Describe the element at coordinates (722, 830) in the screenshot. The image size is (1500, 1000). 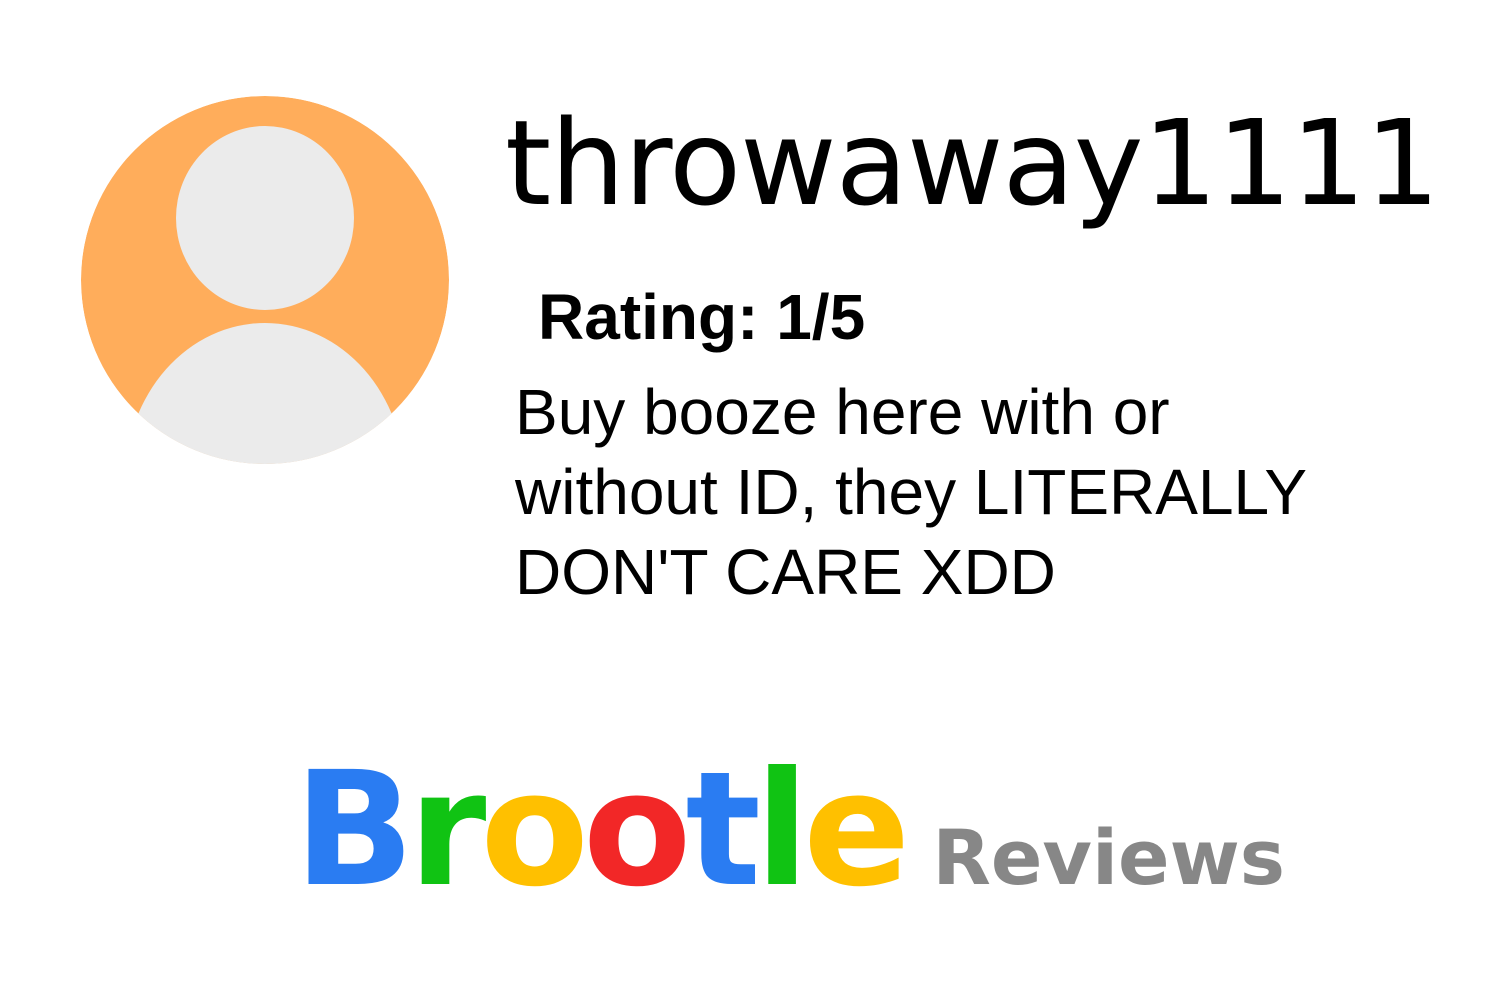
I see `brand-letter: t` at that location.